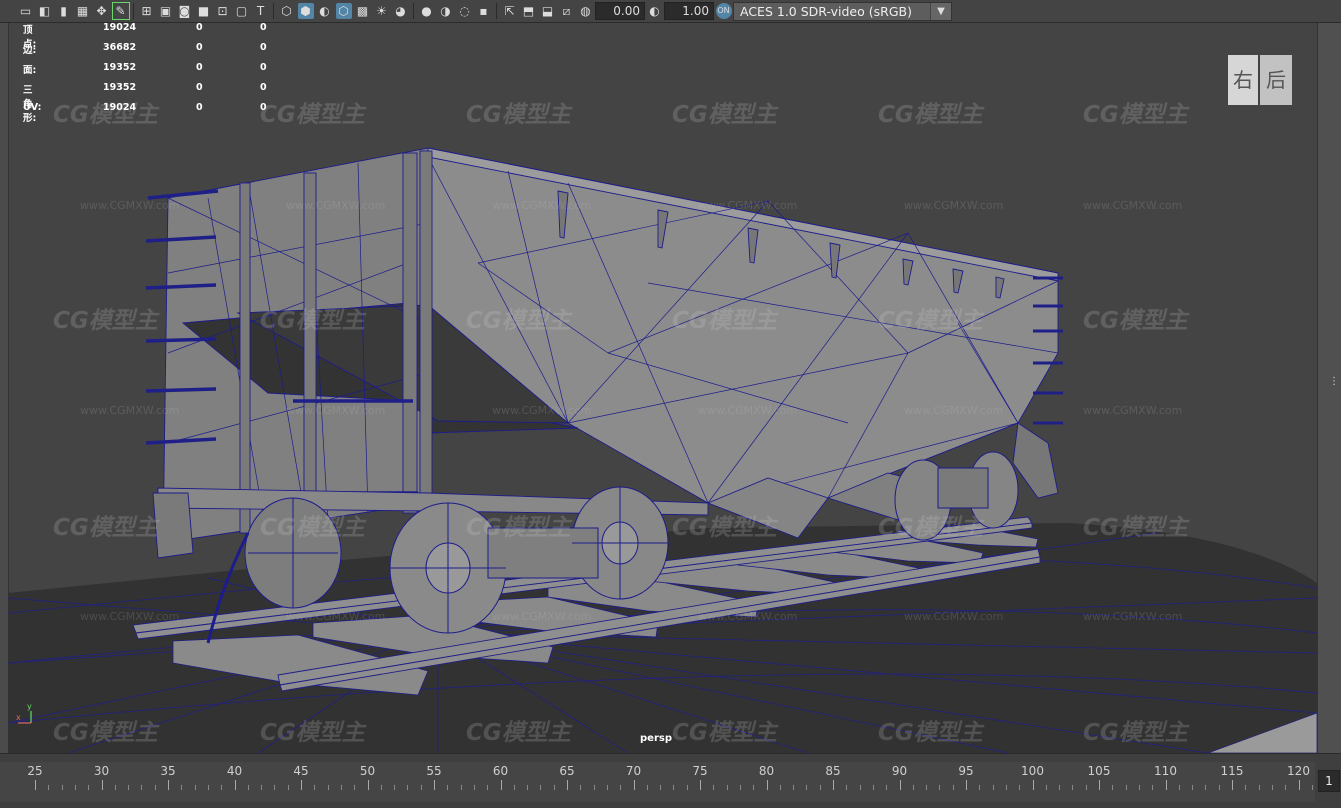 The height and width of the screenshot is (808, 1341). I want to click on wireframe-on-shaded-icon: ⬡, so click(343, 11).